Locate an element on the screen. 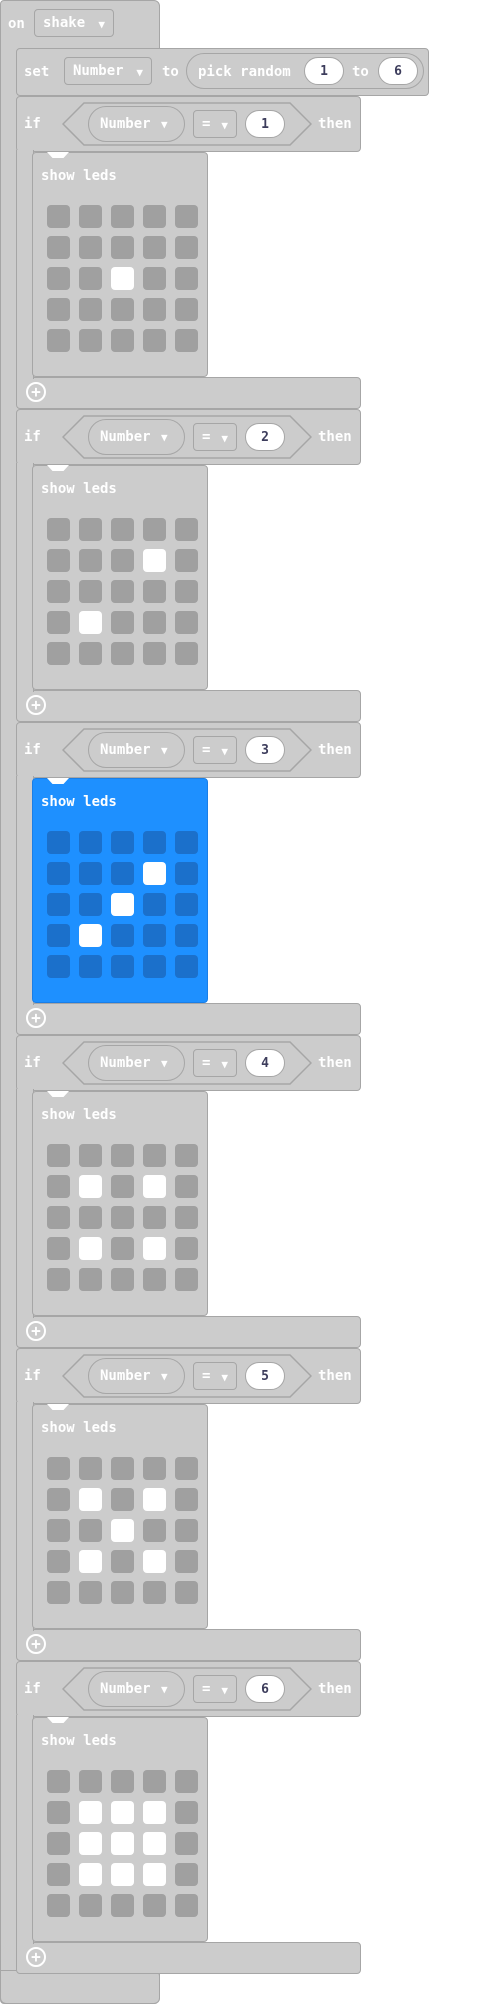 The image size is (481, 2006). random-max-input: 6 is located at coordinates (398, 71).